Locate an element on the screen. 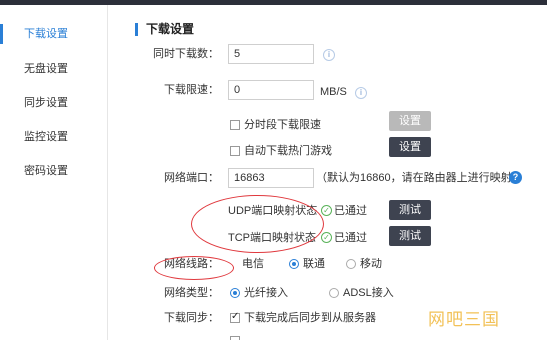 This screenshot has height=340, width=547. auto-hot-games-settings-button: 设置 is located at coordinates (410, 147).